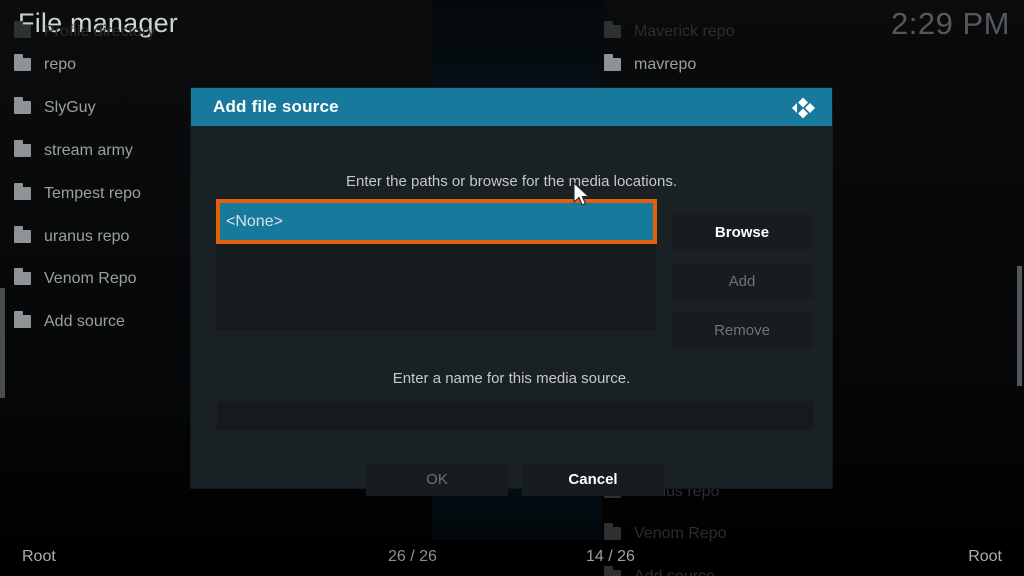  What do you see at coordinates (985, 556) in the screenshot?
I see `statusbar-right-path: Root` at bounding box center [985, 556].